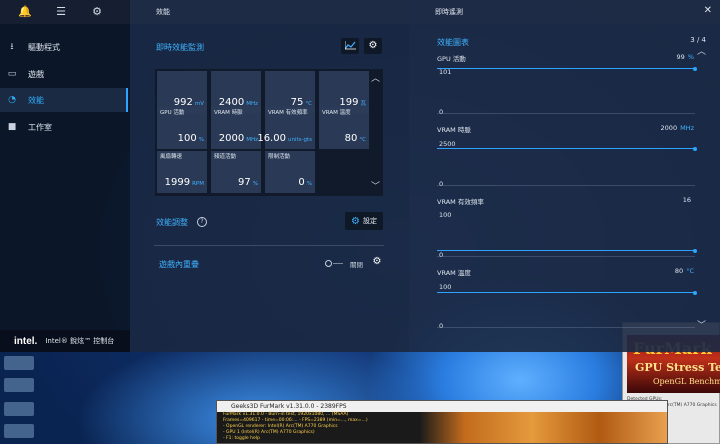  I want to click on metric-value: 99%, so click(685, 57).